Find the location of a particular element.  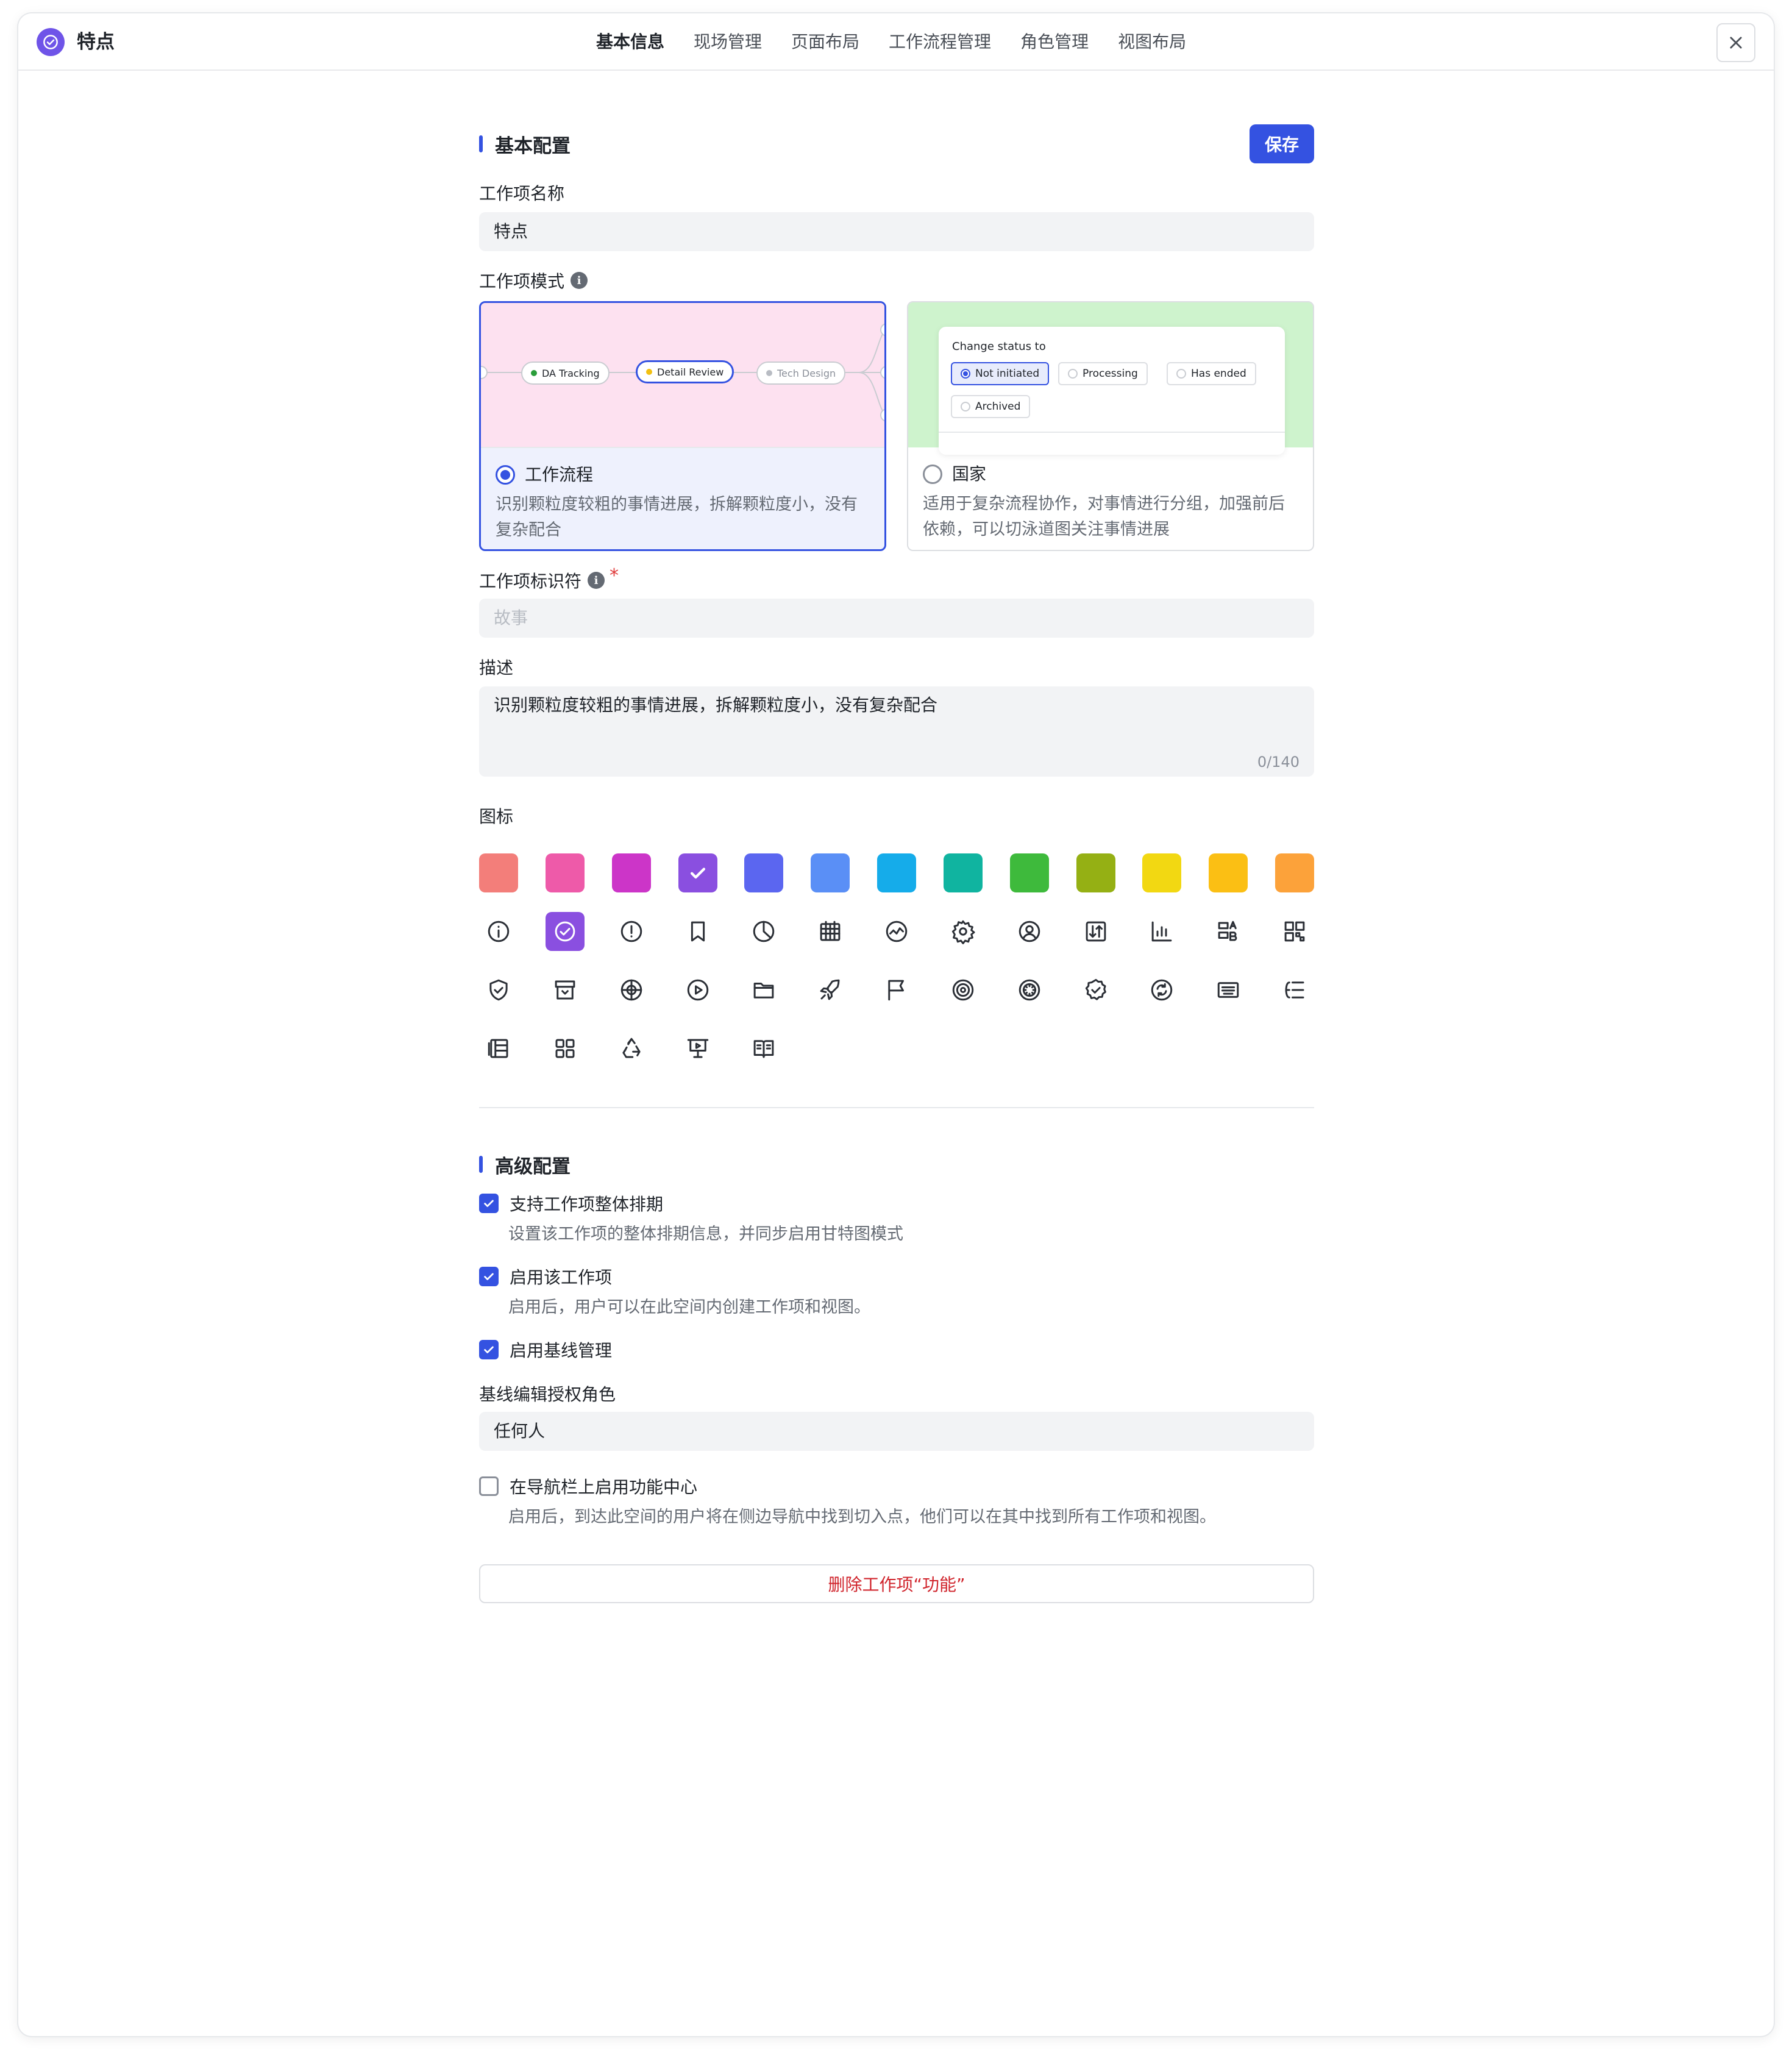

desc-textarea: 识别颗粒度较粗的事情进展，拆解颗粒度小，没有复杂配合 0/140 is located at coordinates (897, 731).